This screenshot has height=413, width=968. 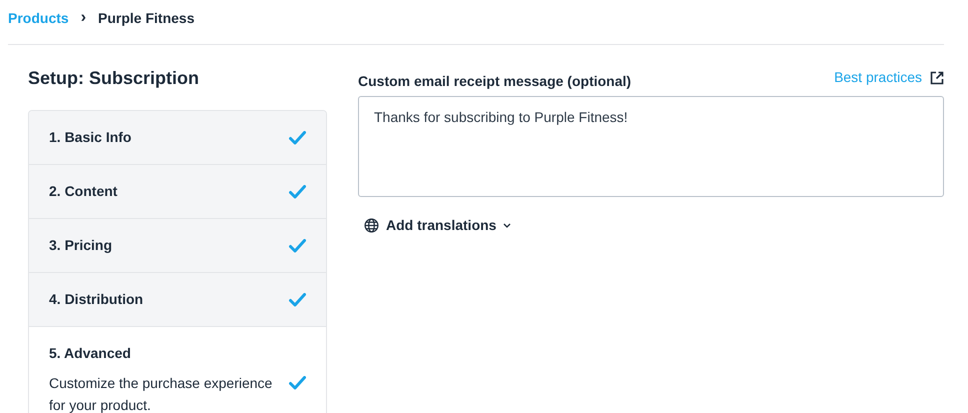 I want to click on field-label: Custom email receipt message (optional), so click(x=495, y=81).